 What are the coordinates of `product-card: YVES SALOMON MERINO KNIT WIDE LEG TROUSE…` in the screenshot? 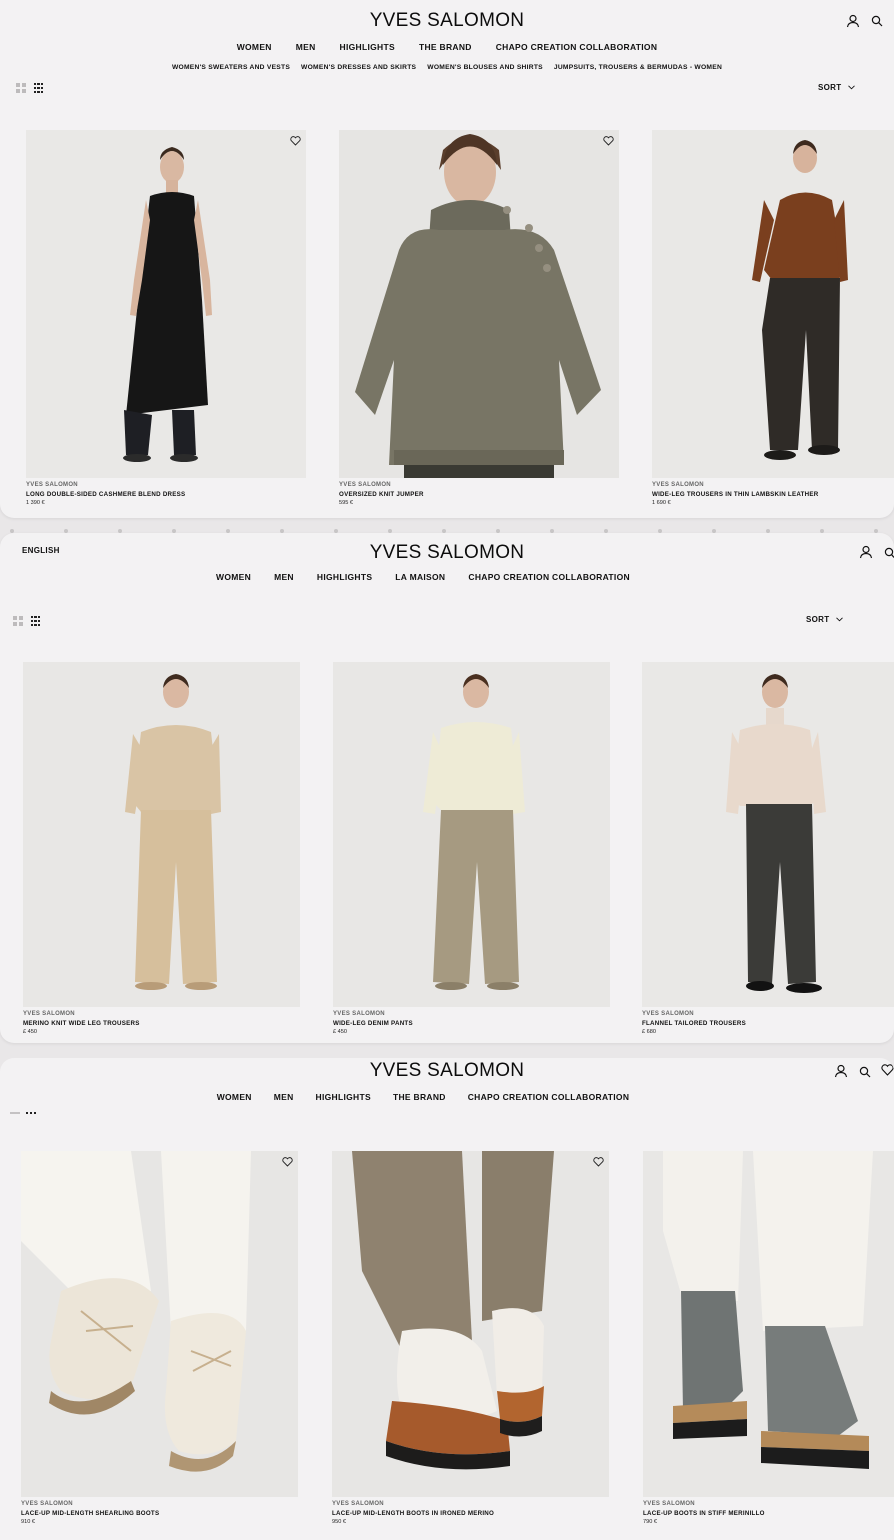 It's located at (161, 852).